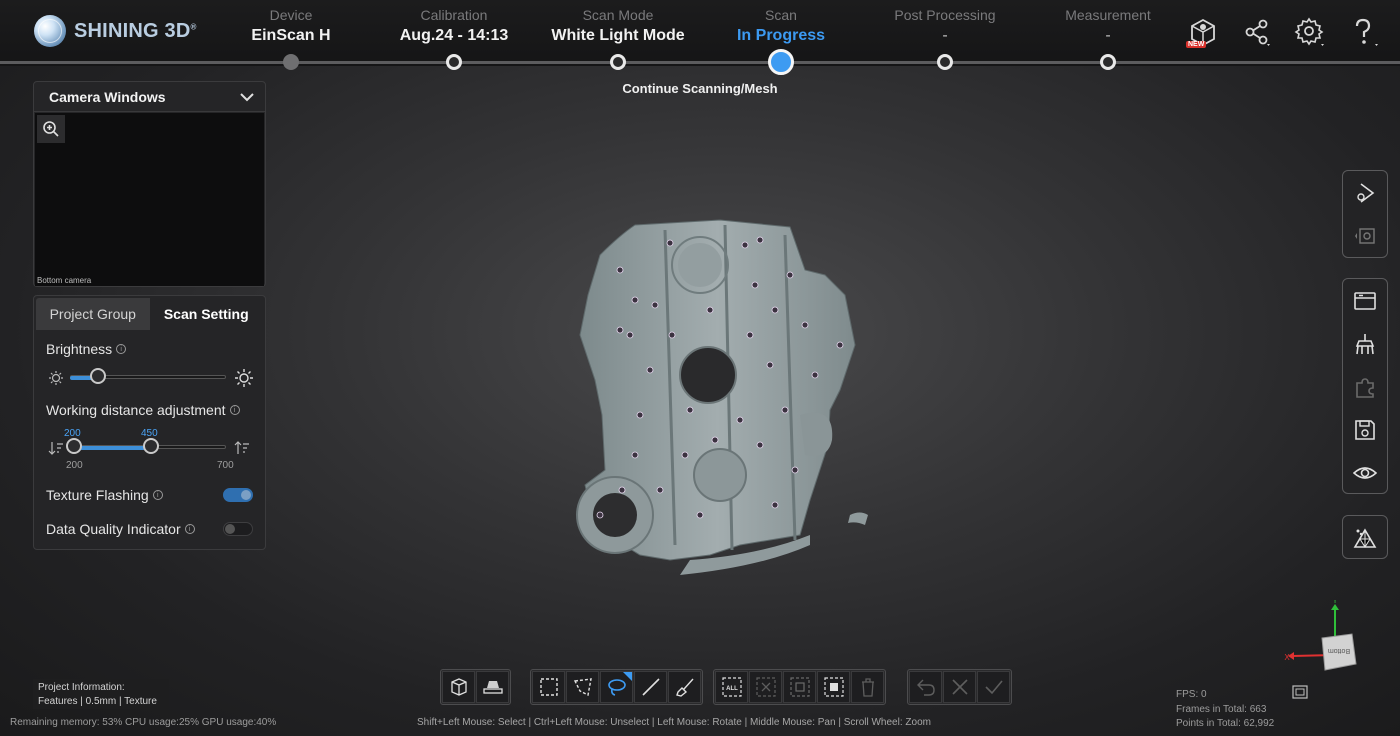  What do you see at coordinates (50, 31) in the screenshot?
I see `logo-sphere-icon` at bounding box center [50, 31].